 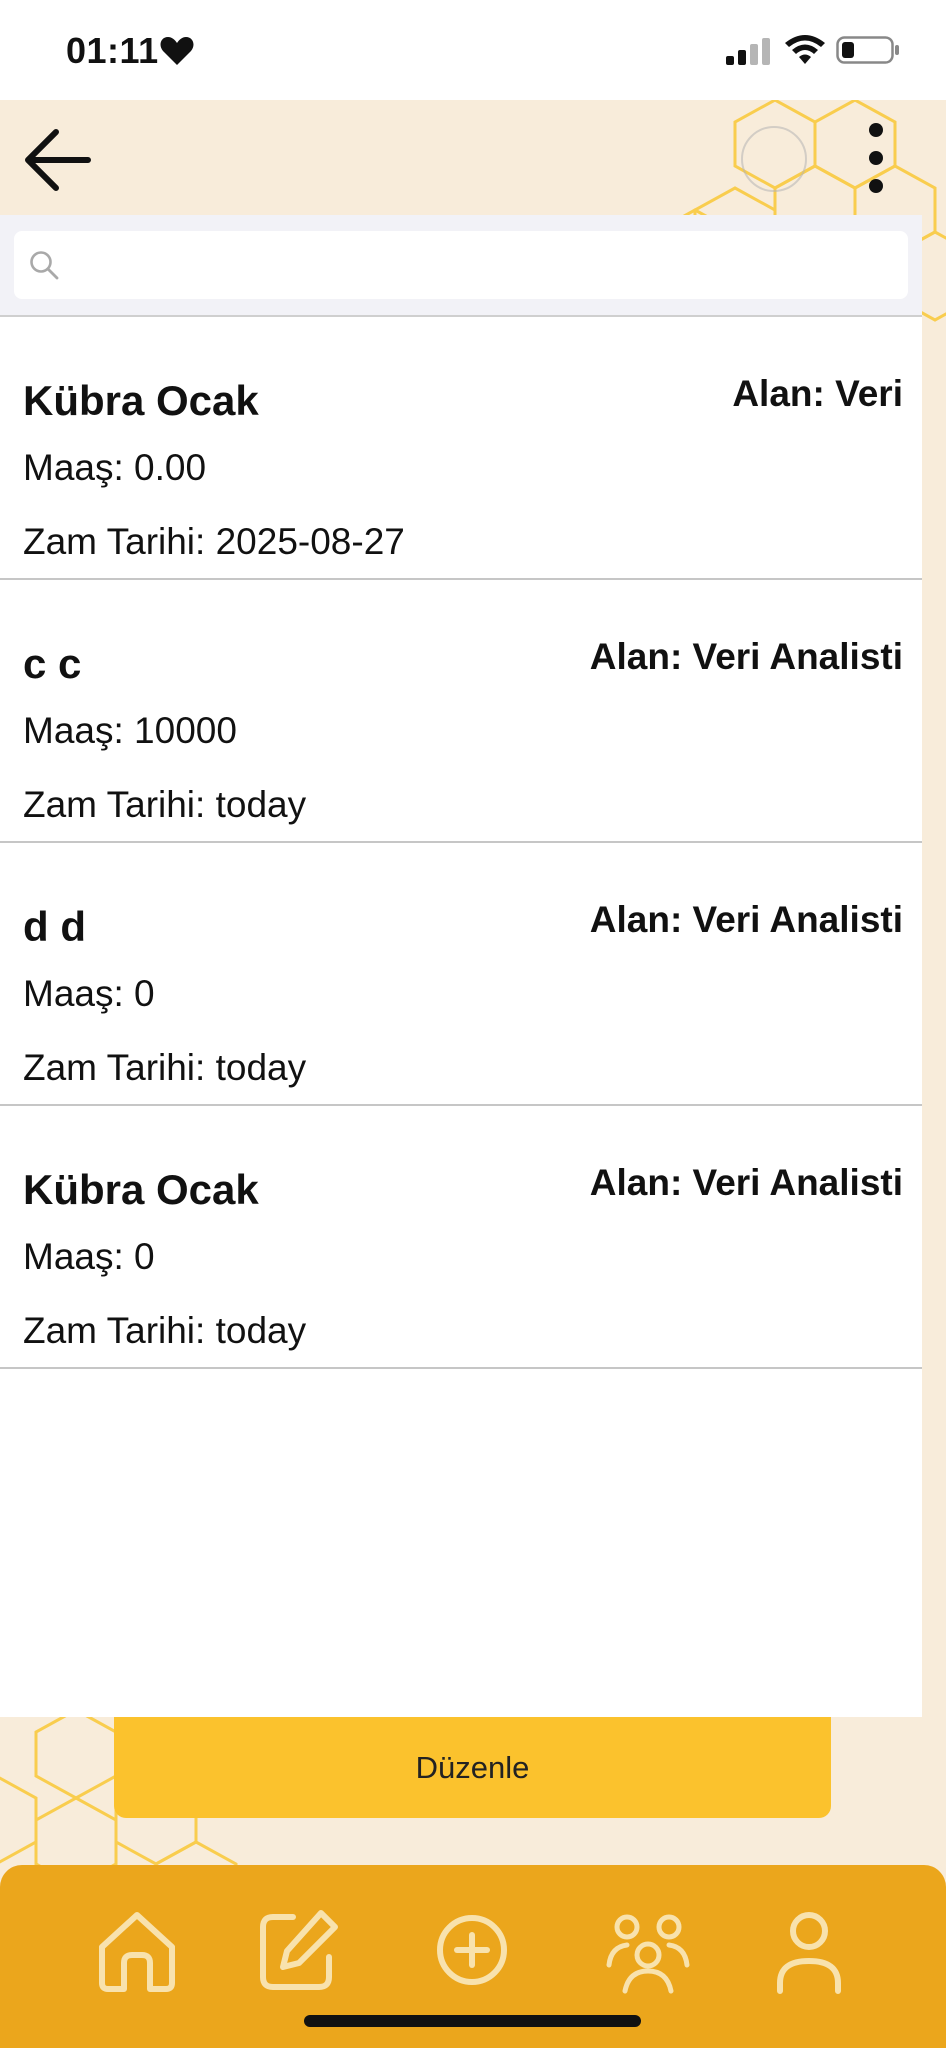 What do you see at coordinates (809, 1950) in the screenshot?
I see `profile-icon` at bounding box center [809, 1950].